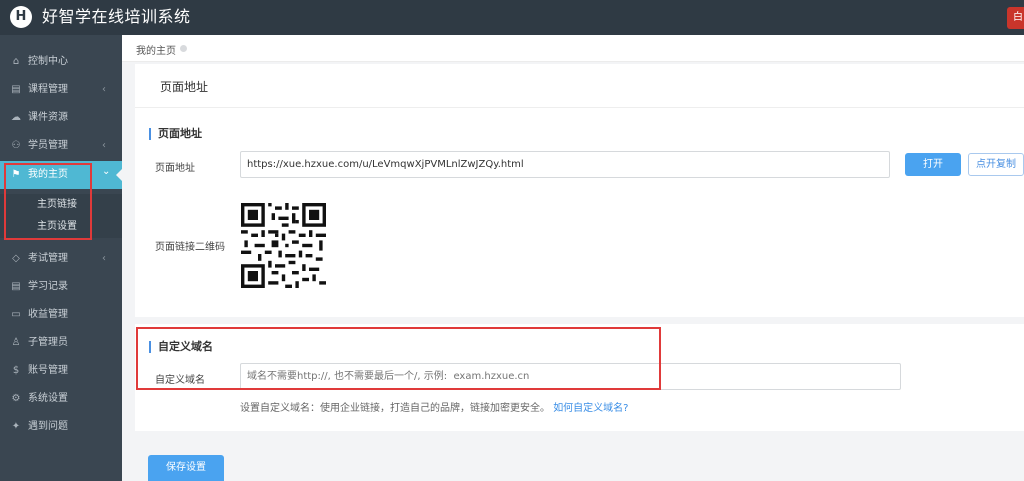 Image resolution: width=1024 pixels, height=481 pixels. Describe the element at coordinates (186, 468) in the screenshot. I see `save-button: 保存设置` at that location.